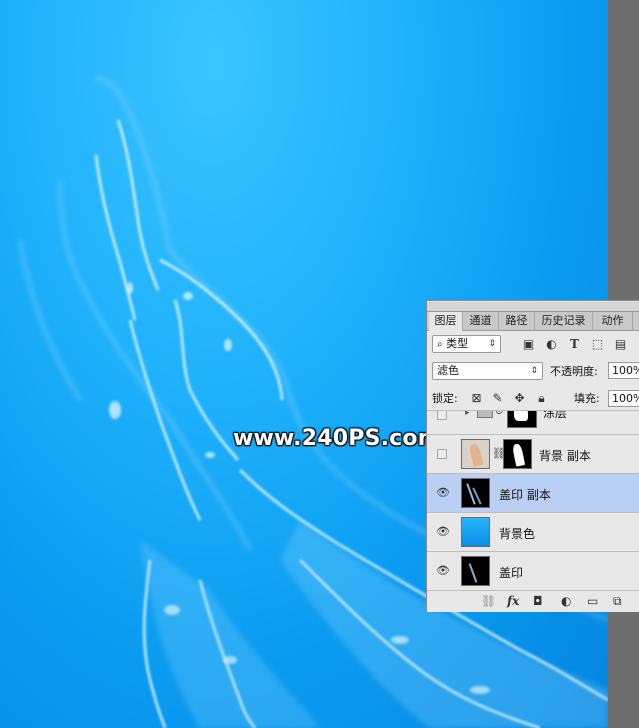  I want to click on filter-kind-select: ⌕ 类型 ⇕, so click(466, 344).